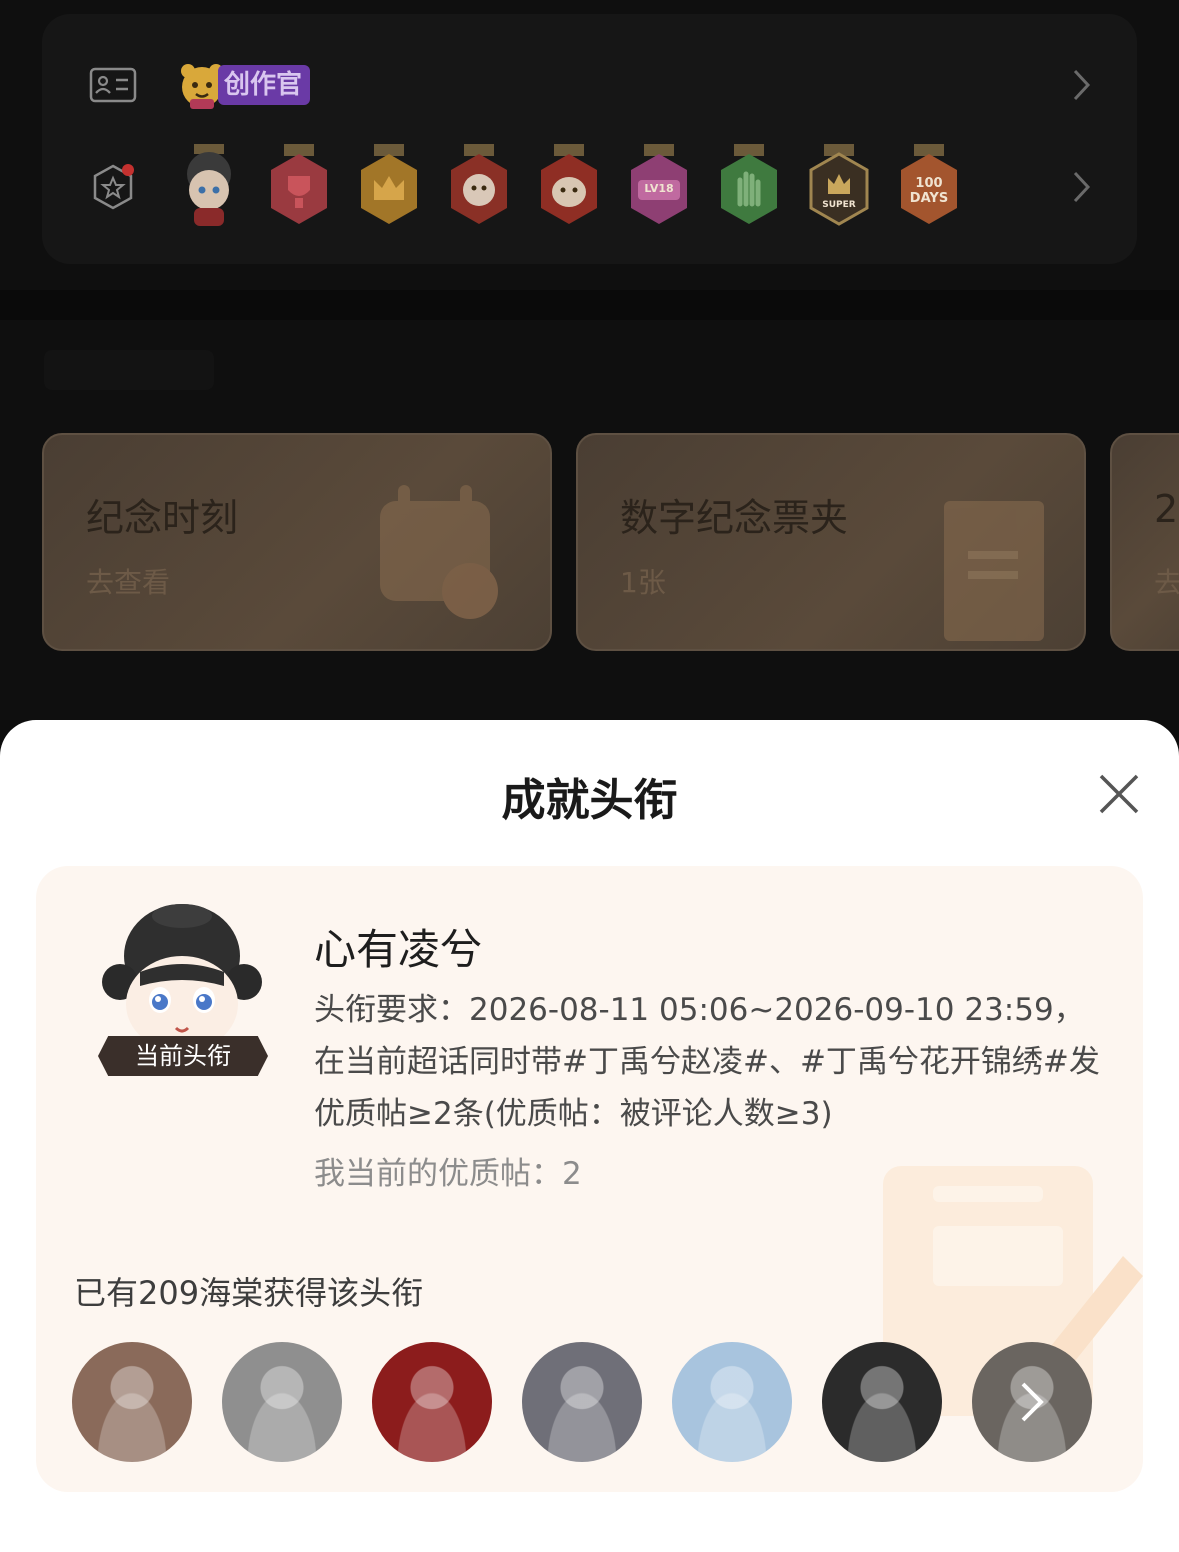 The height and width of the screenshot is (1552, 1179). I want to click on card-title: 数字纪念票夹, so click(734, 518).